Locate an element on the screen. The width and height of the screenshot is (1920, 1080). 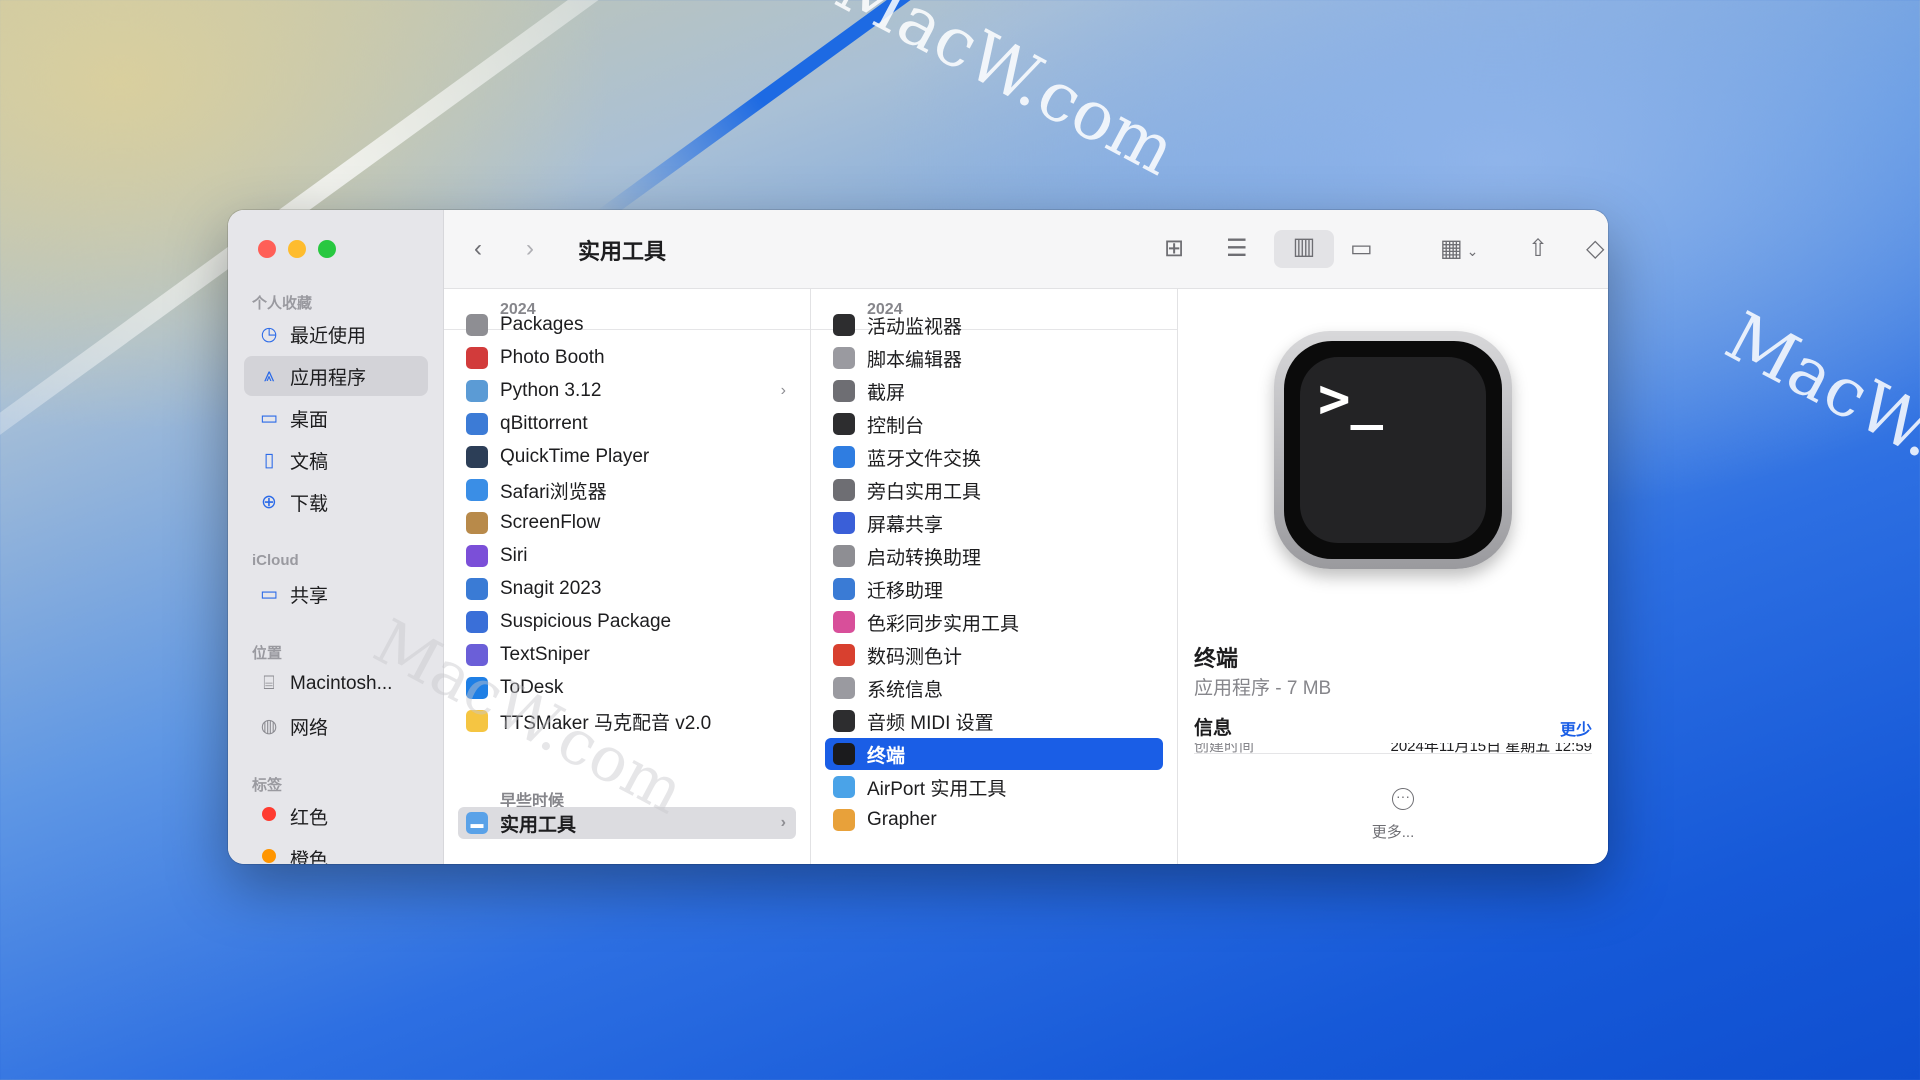
sidebar-item-documents: ▯ 文稿 is located at coordinates (336, 460).